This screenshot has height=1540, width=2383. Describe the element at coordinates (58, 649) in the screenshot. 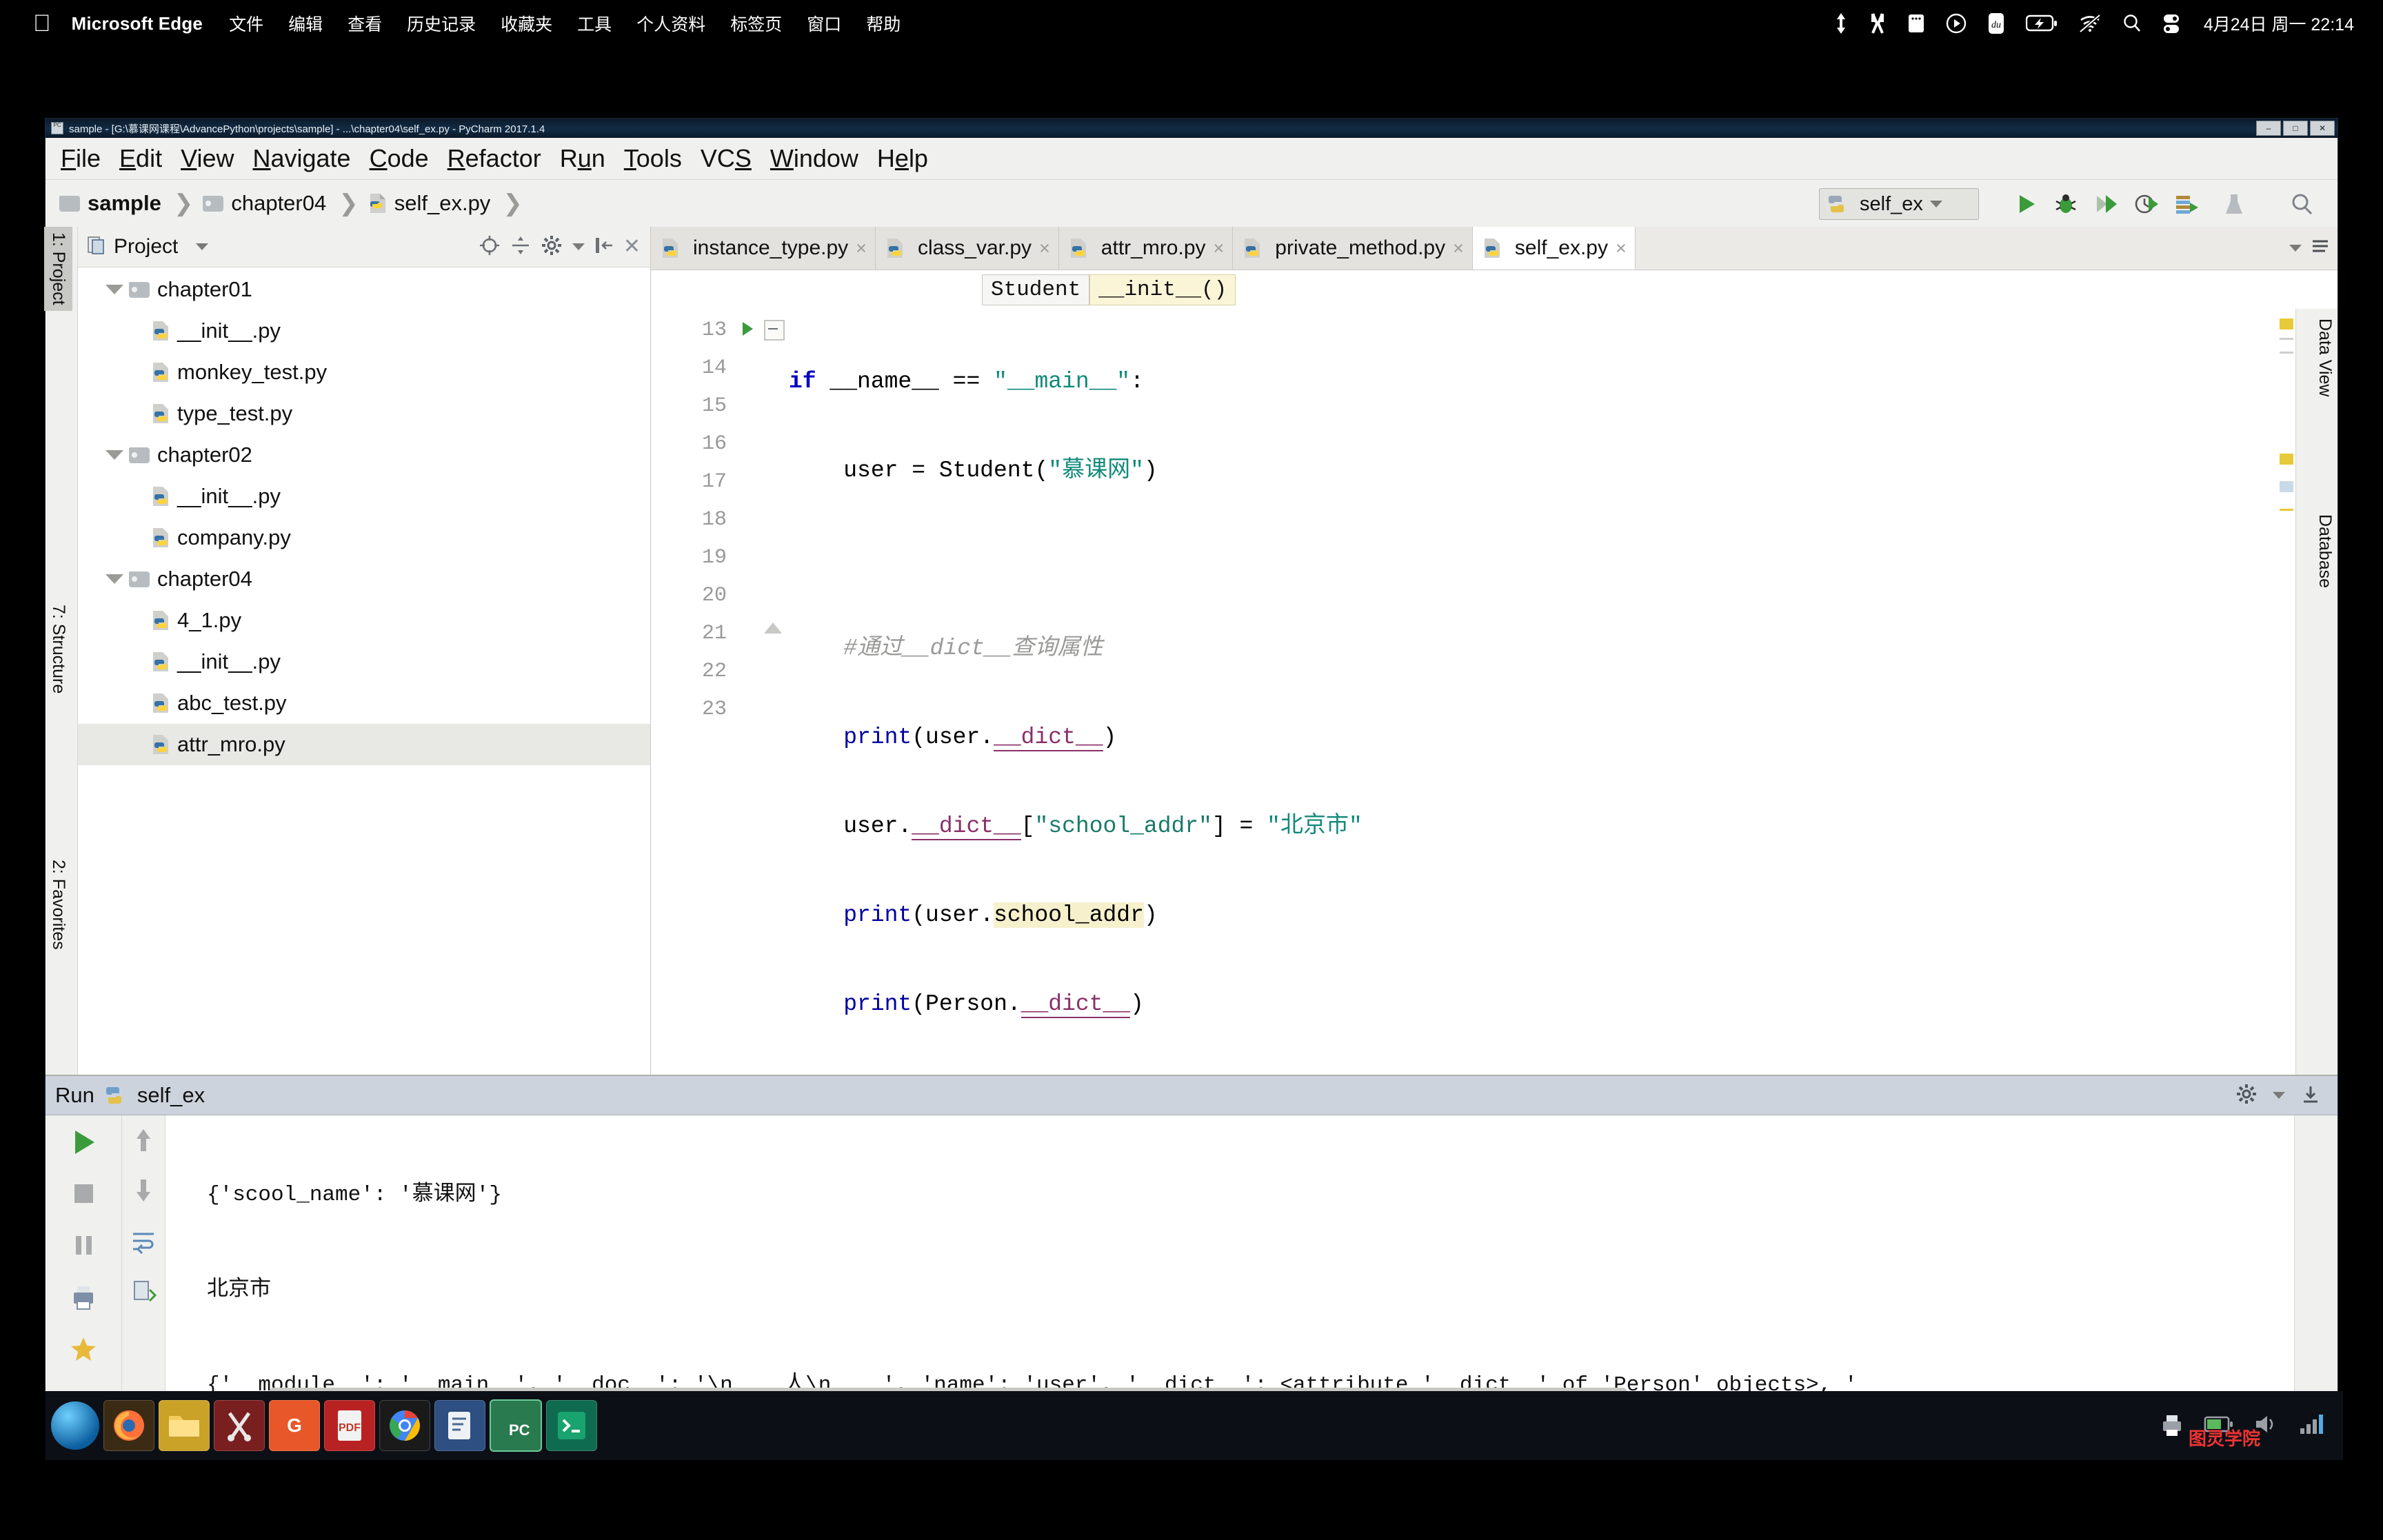

I see `sidebar-item-structure: 7: Structure` at that location.